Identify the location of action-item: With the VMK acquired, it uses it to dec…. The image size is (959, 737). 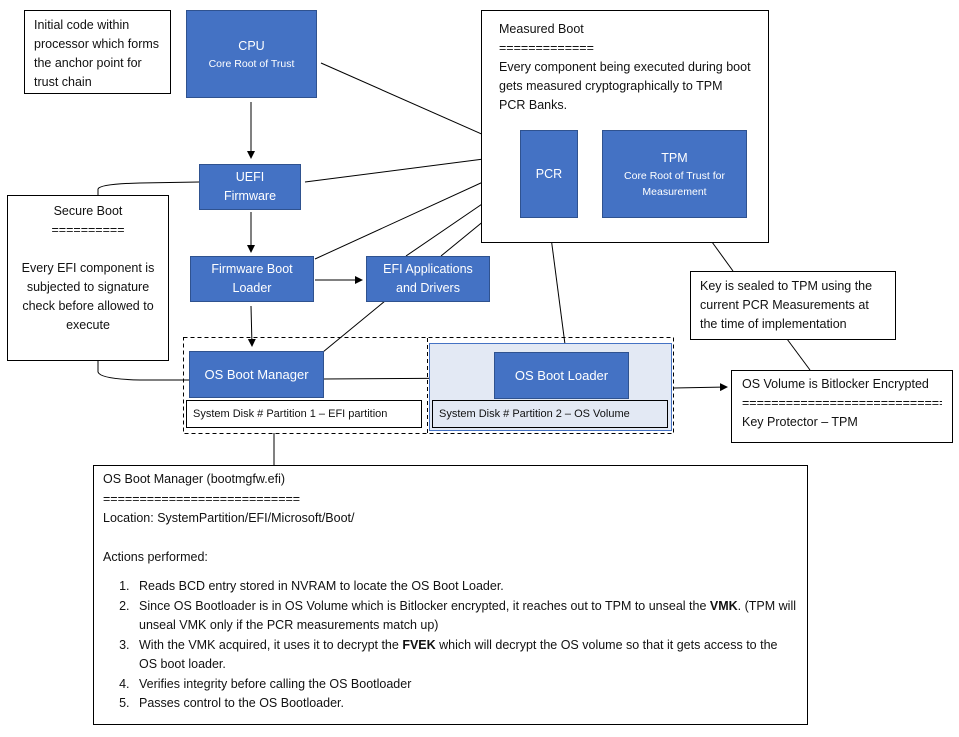
(465, 655).